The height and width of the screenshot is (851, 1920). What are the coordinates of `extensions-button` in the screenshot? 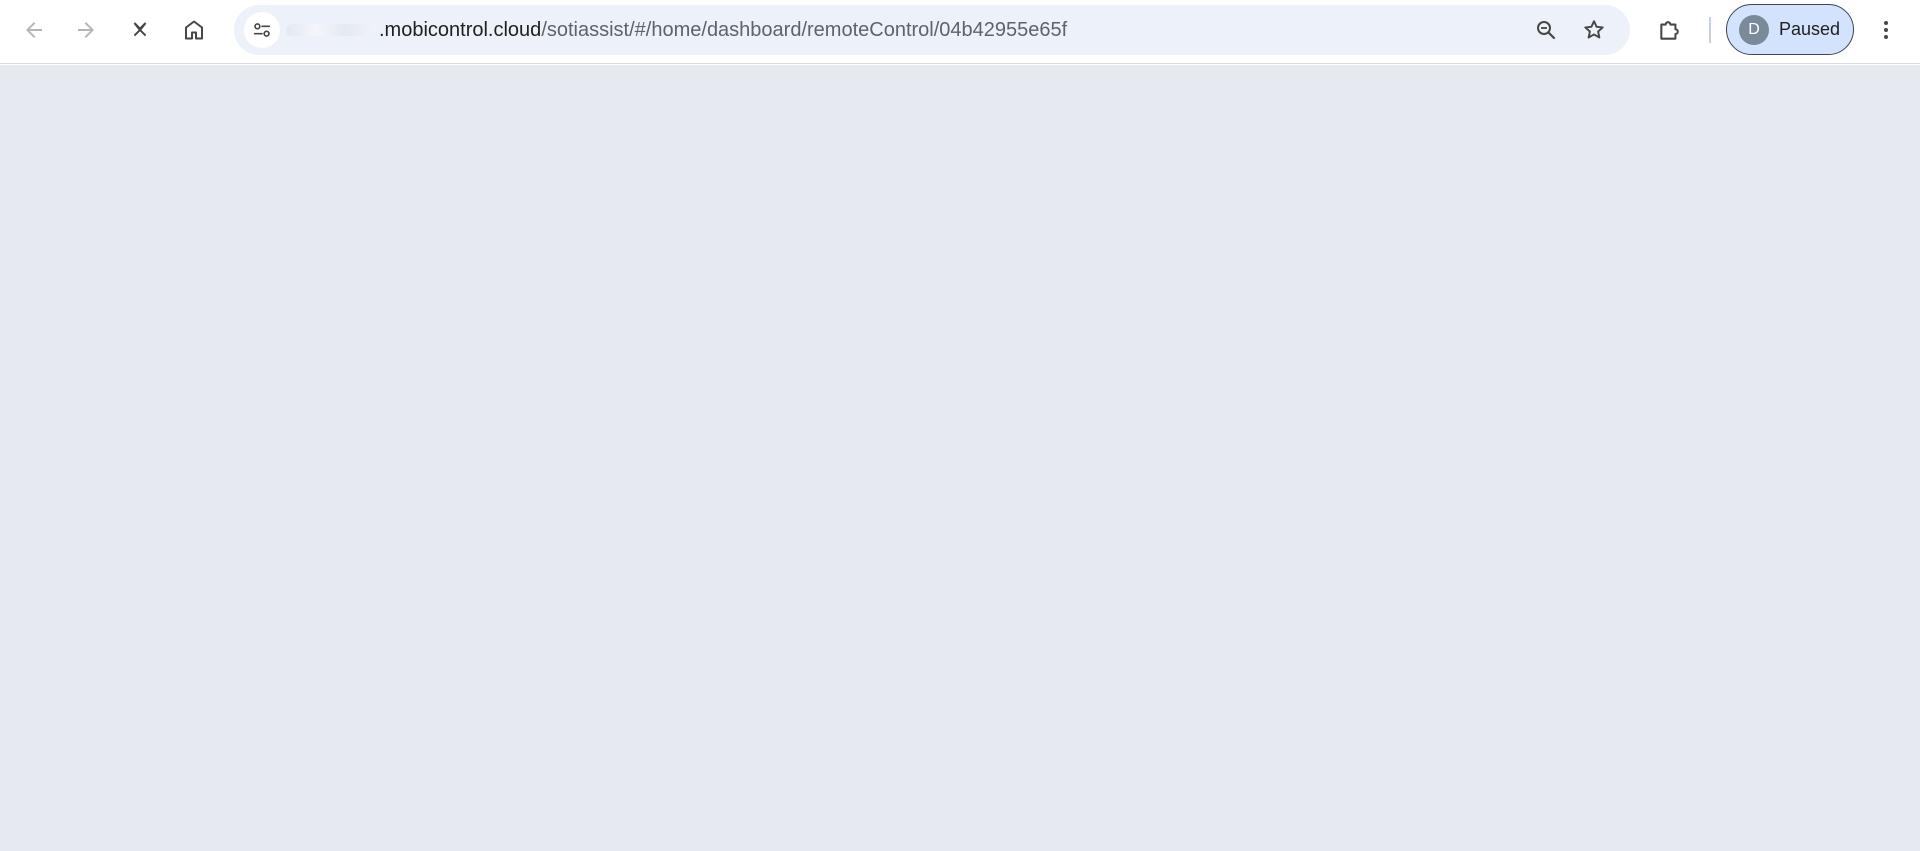 It's located at (1670, 30).